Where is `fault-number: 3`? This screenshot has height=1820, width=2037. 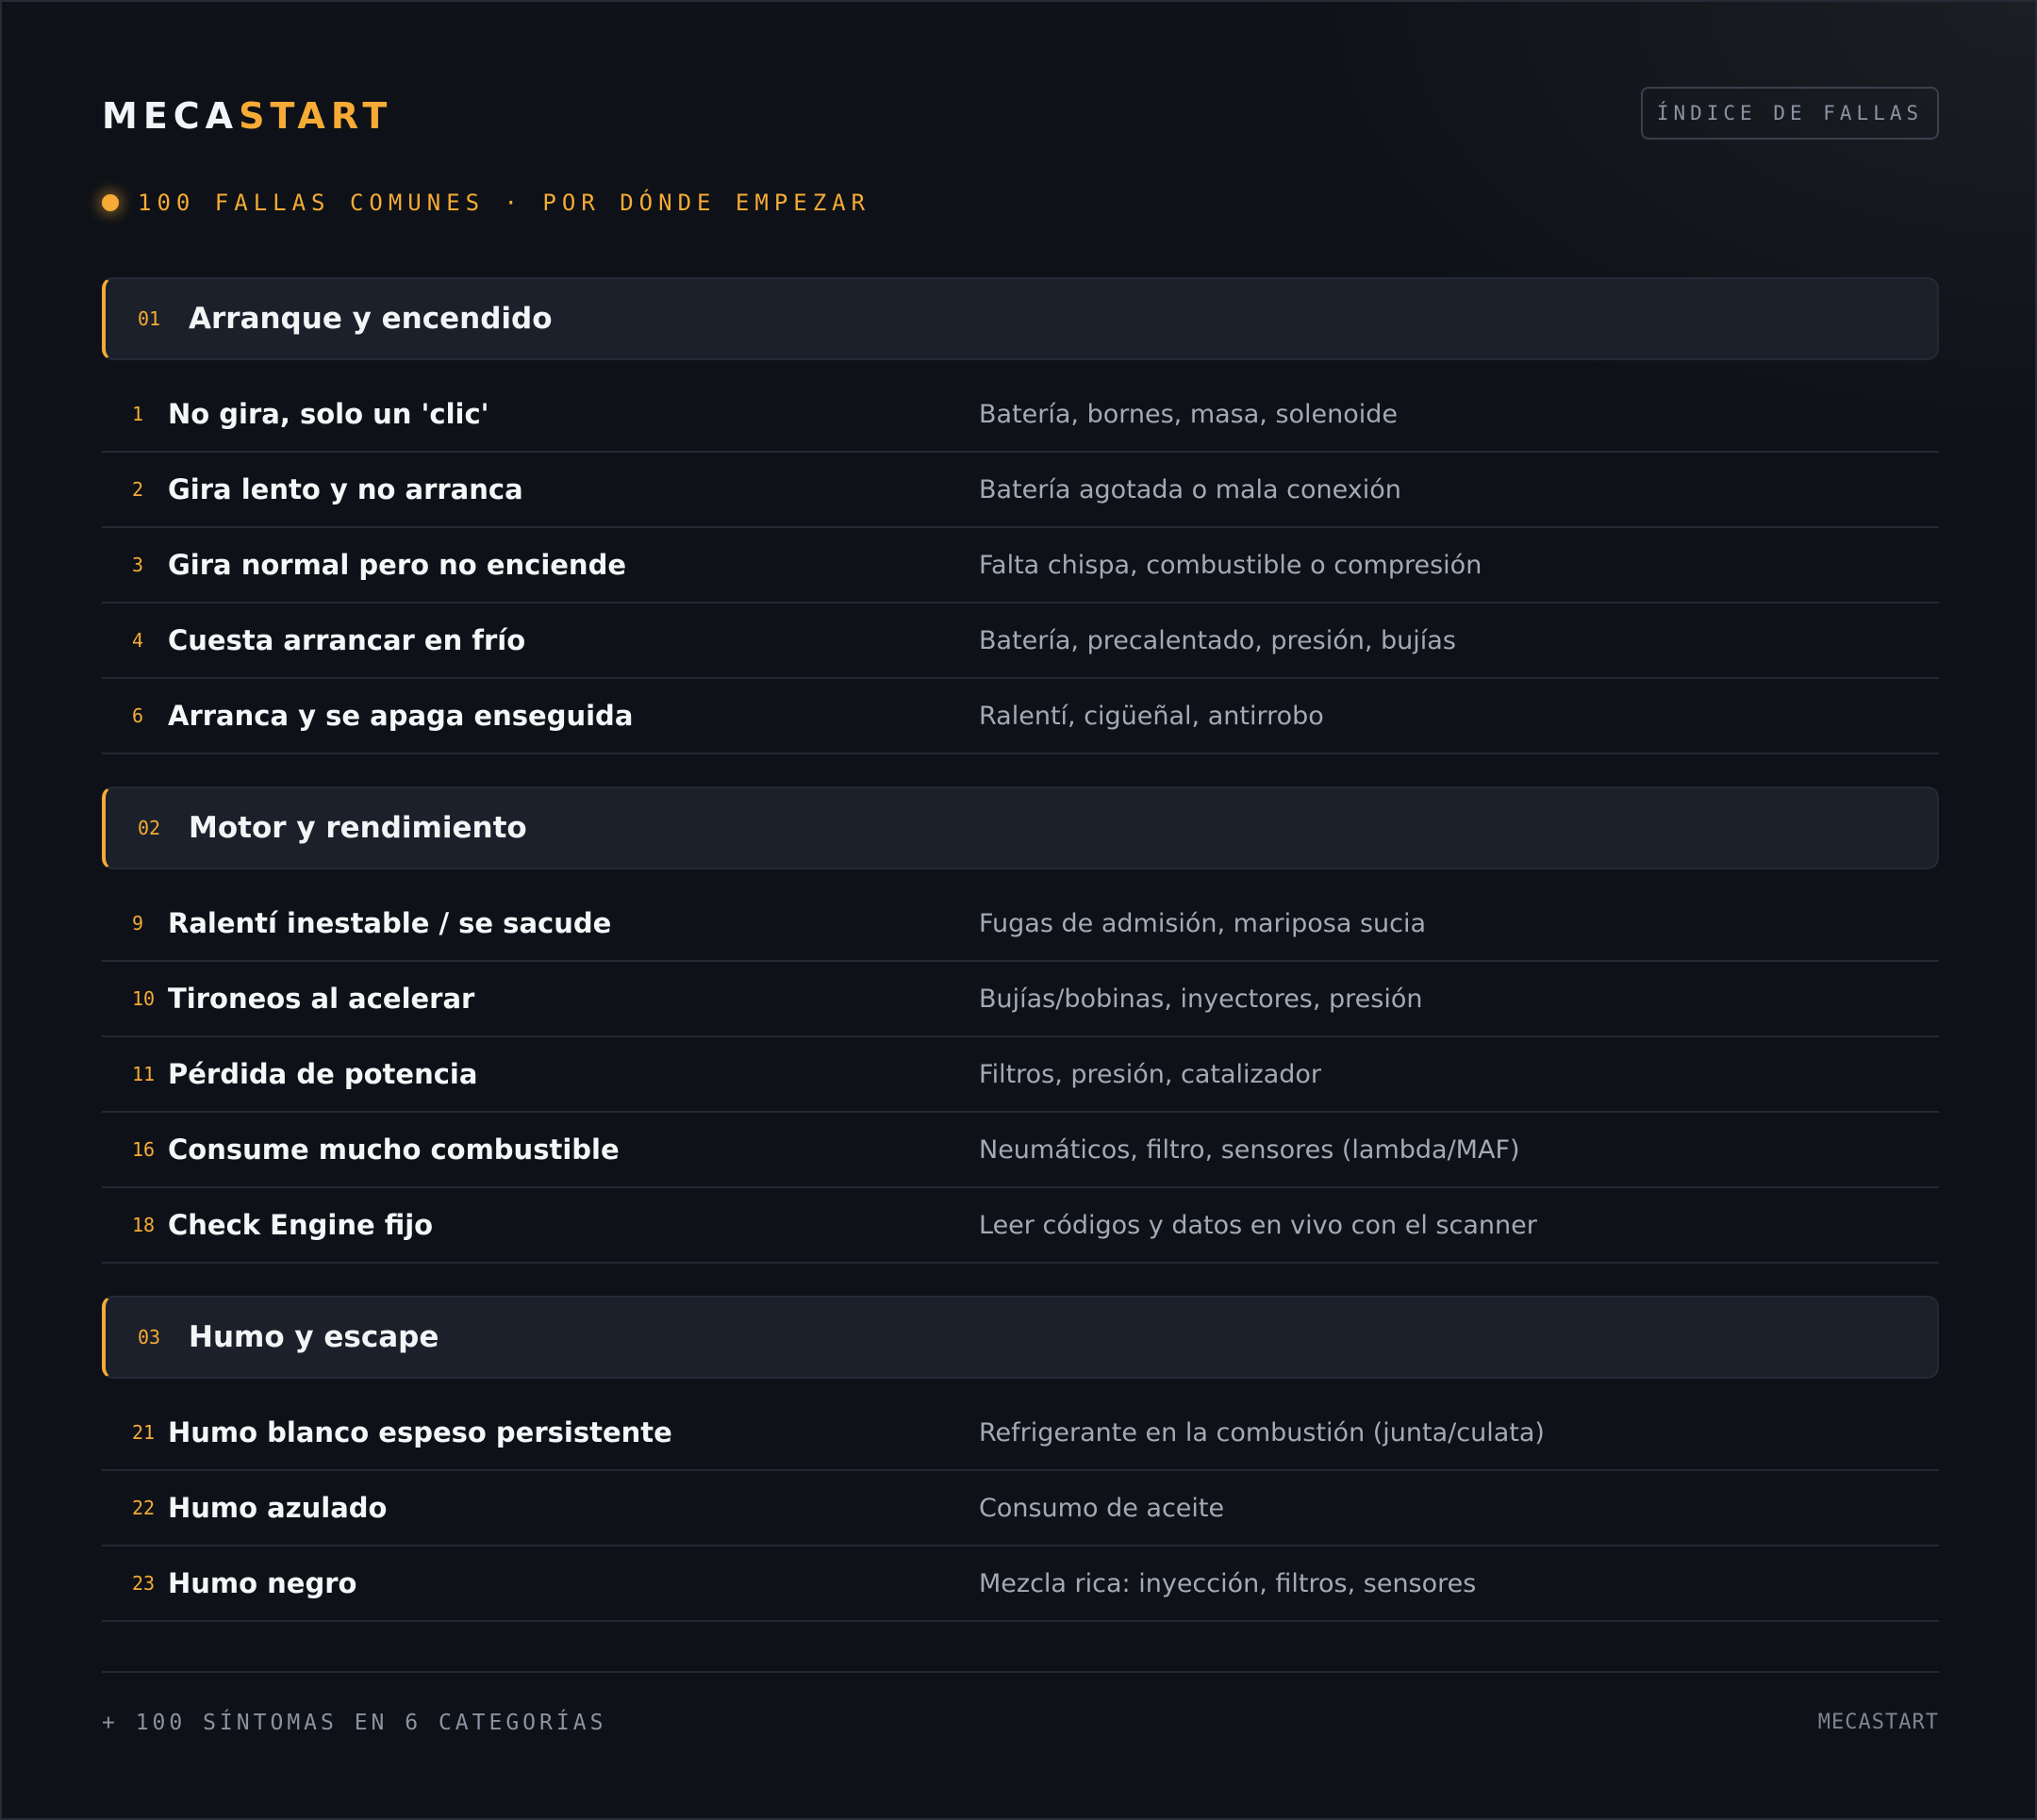
fault-number: 3 is located at coordinates (138, 565).